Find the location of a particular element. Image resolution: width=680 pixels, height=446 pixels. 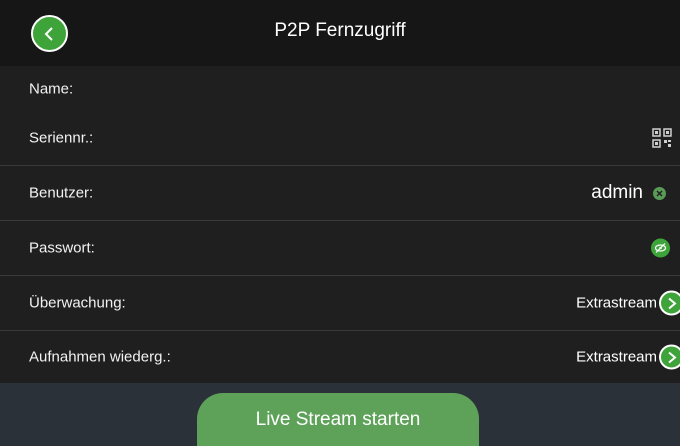

user-label: Benutzer: is located at coordinates (61, 193).